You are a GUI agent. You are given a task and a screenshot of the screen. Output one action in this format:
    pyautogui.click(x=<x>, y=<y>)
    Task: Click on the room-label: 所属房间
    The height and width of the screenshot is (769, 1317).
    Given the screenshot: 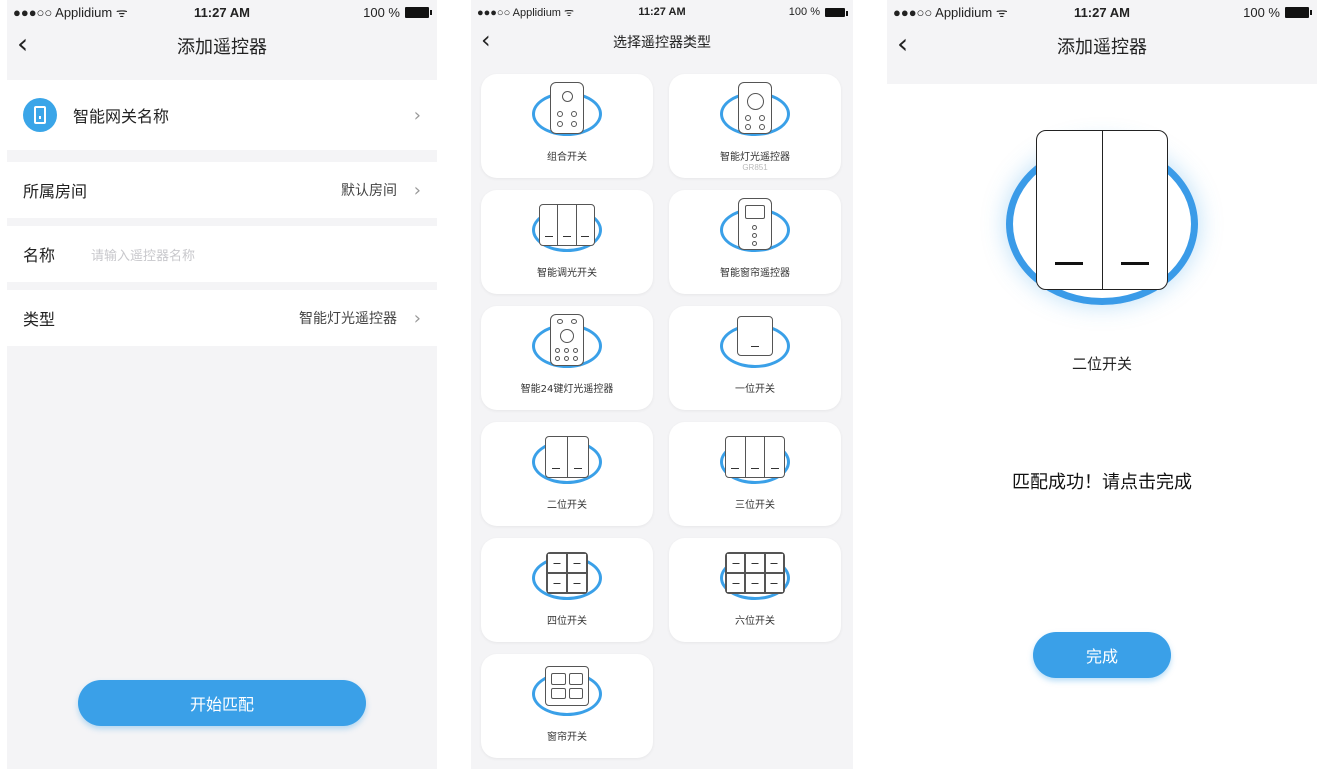 What is the action you would take?
    pyautogui.click(x=55, y=191)
    